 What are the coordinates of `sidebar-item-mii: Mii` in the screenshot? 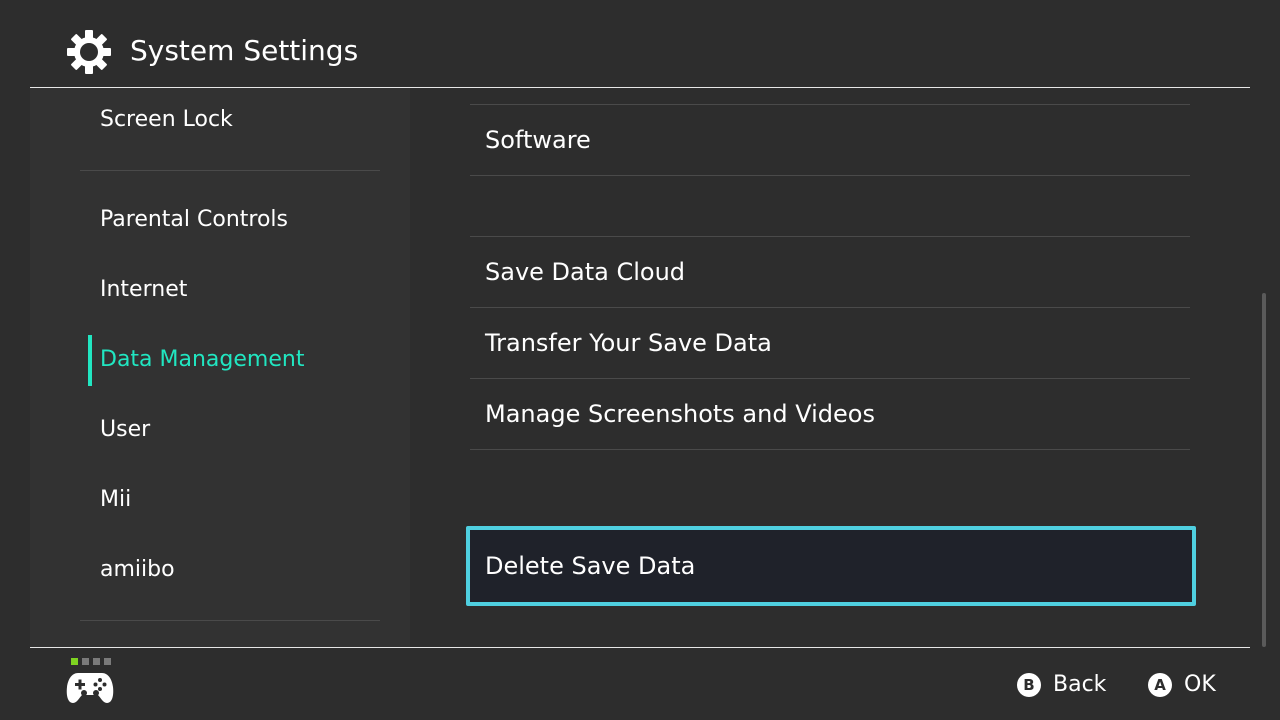 It's located at (115, 500).